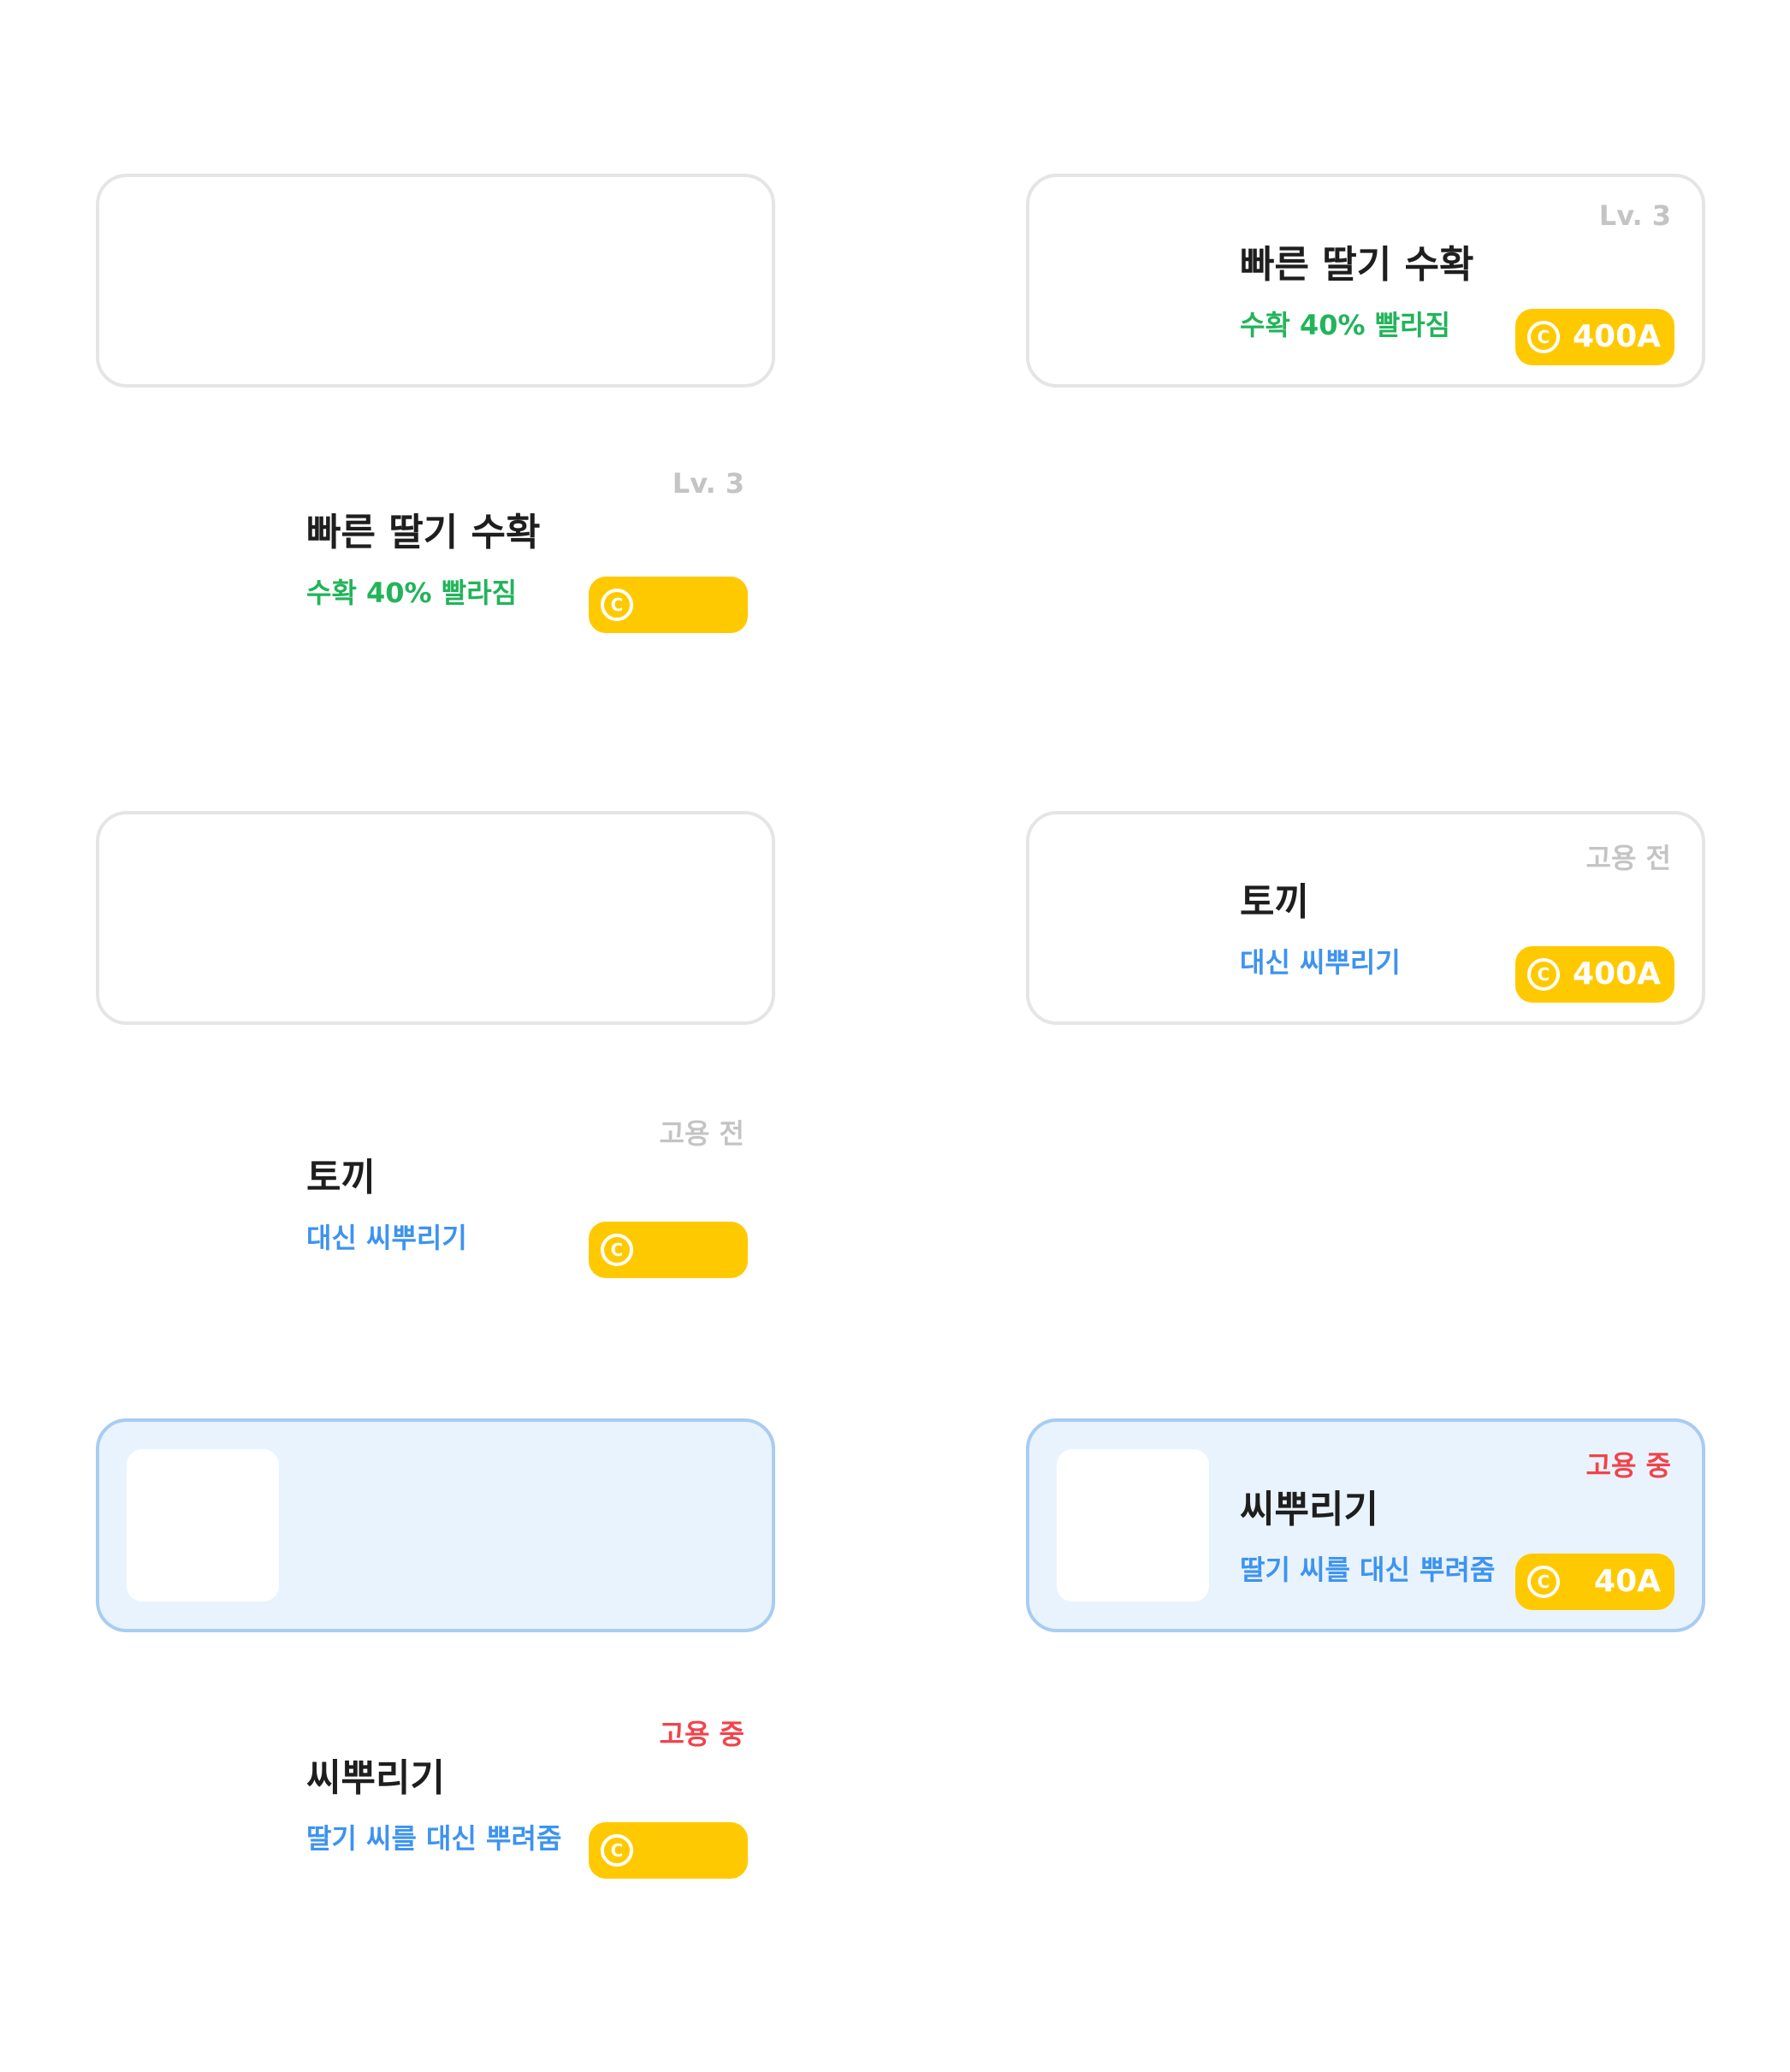 The image size is (1790, 2072). I want to click on seeder-card: 고용 중 씨뿌리기 딸기 씨를 대신 뿌려줌 C 40A, so click(1365, 1525).